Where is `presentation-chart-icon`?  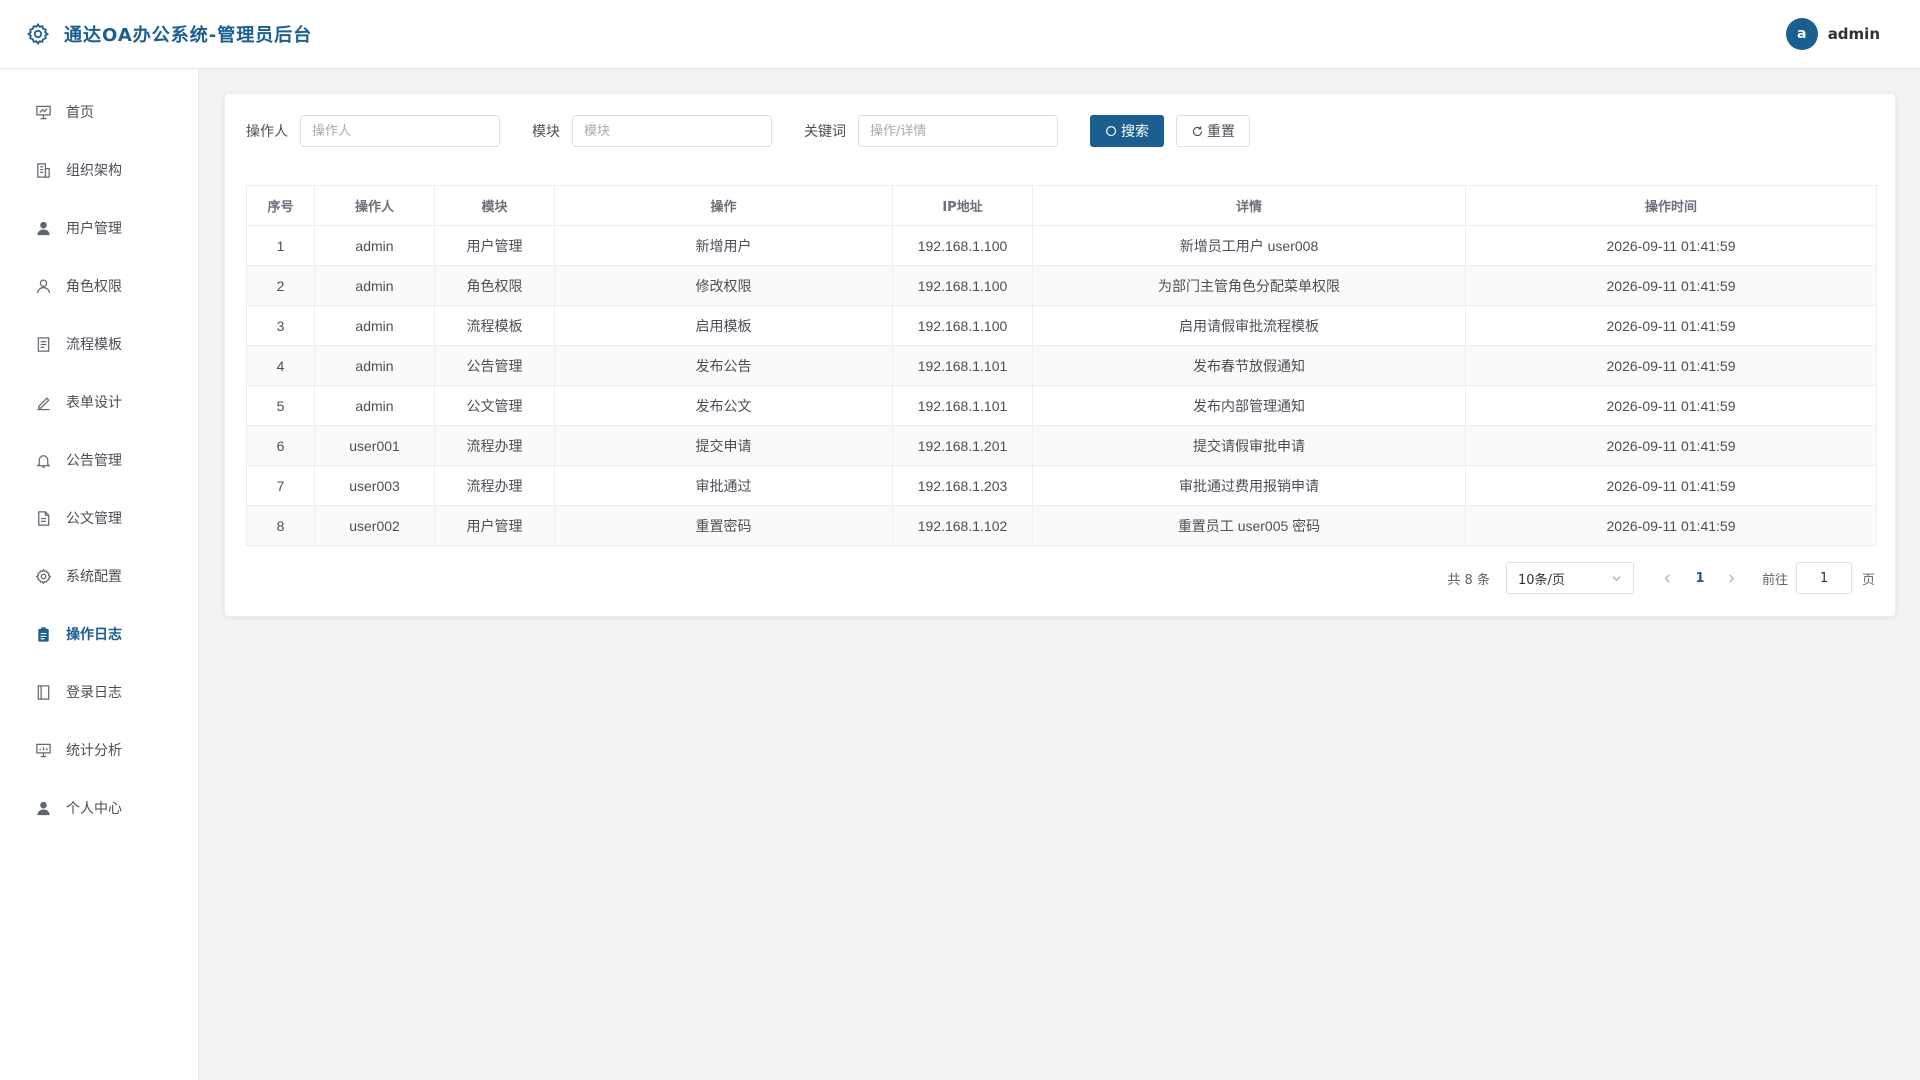 presentation-chart-icon is located at coordinates (43, 750).